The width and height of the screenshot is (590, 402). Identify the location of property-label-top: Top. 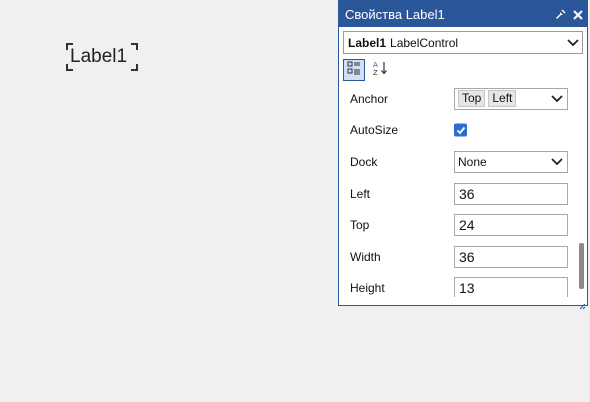
(360, 225).